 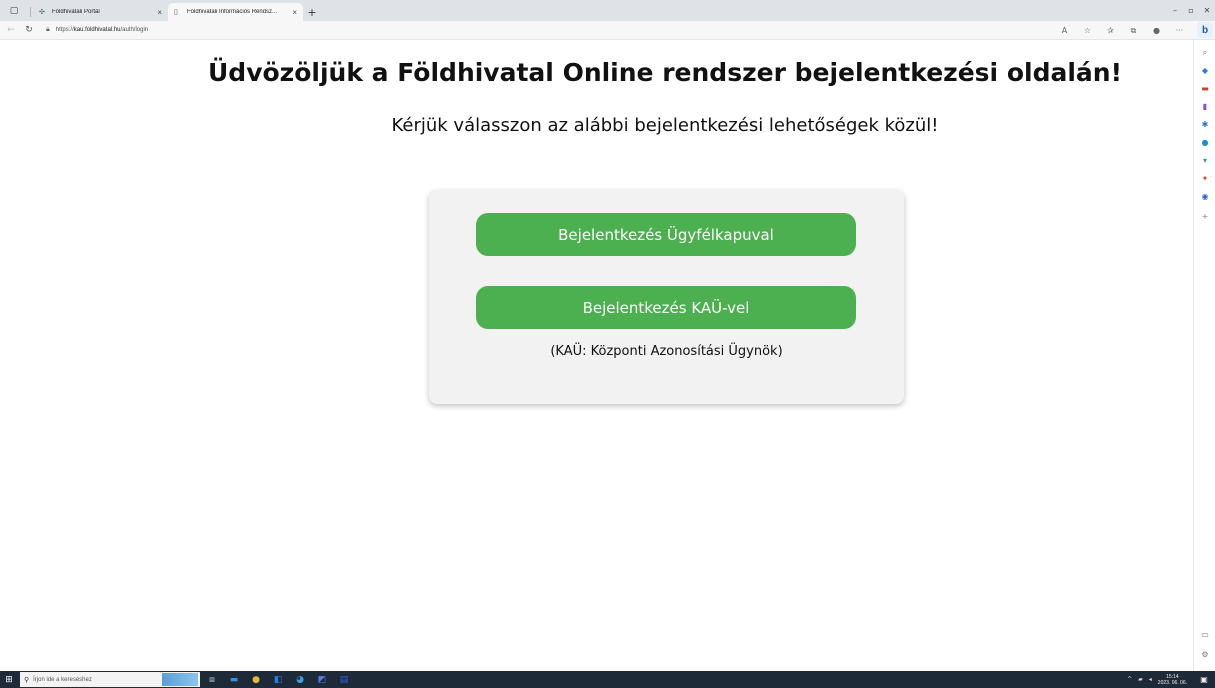 What do you see at coordinates (666, 234) in the screenshot?
I see `login-ugyfelkapu-button: Bejelentkezés Ügyfélkapuval` at bounding box center [666, 234].